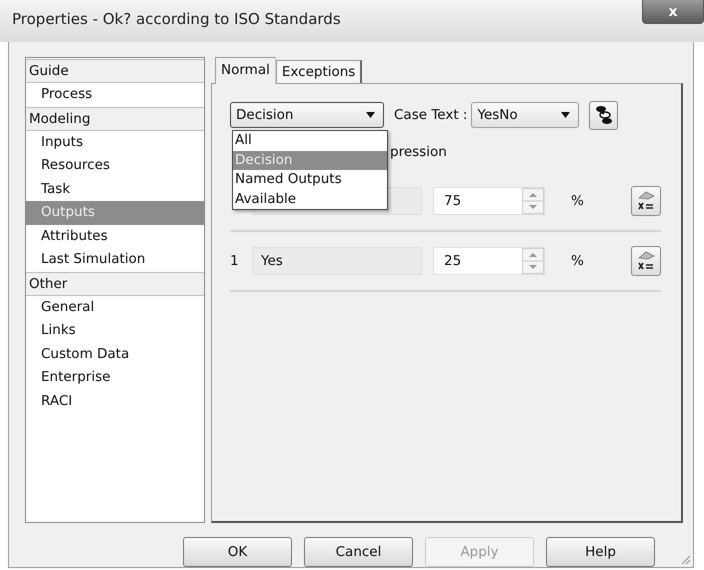 This screenshot has width=704, height=570. Describe the element at coordinates (115, 118) in the screenshot. I see `sidebar-group-header: Modeling` at that location.